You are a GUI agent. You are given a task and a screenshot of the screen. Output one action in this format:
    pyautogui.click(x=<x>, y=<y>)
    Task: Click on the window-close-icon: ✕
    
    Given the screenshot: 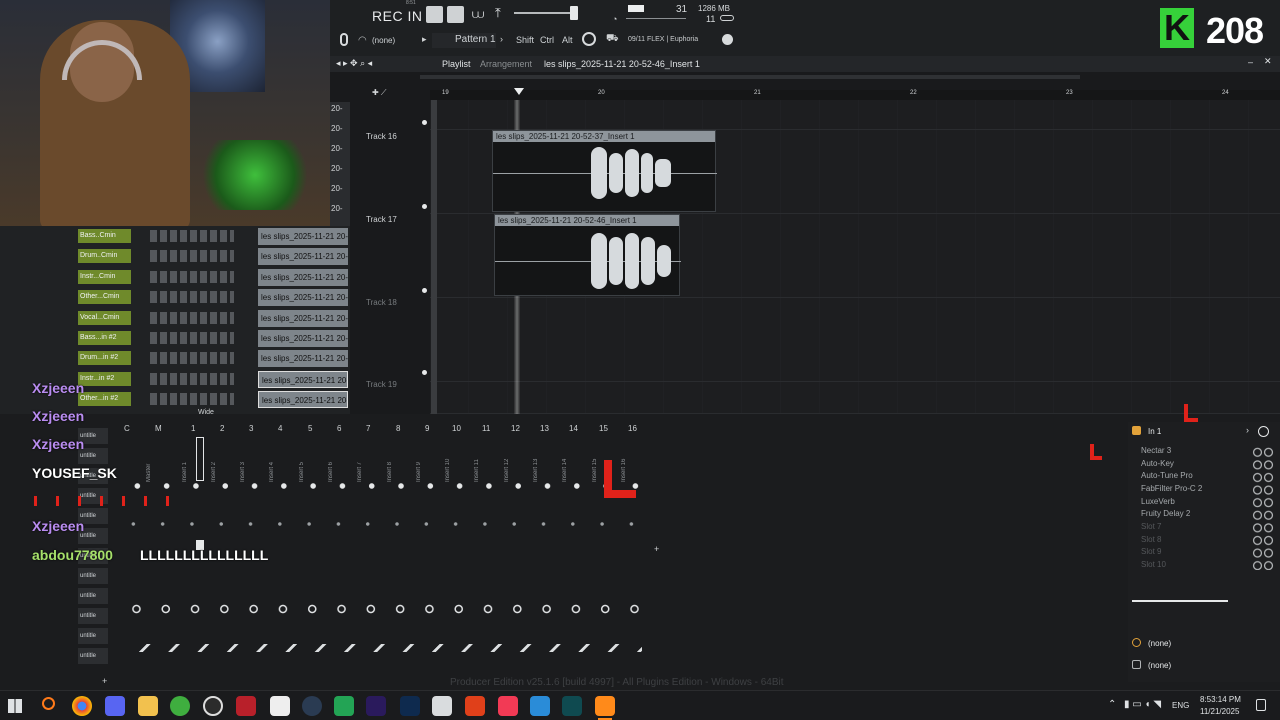 What is the action you would take?
    pyautogui.click(x=1268, y=61)
    